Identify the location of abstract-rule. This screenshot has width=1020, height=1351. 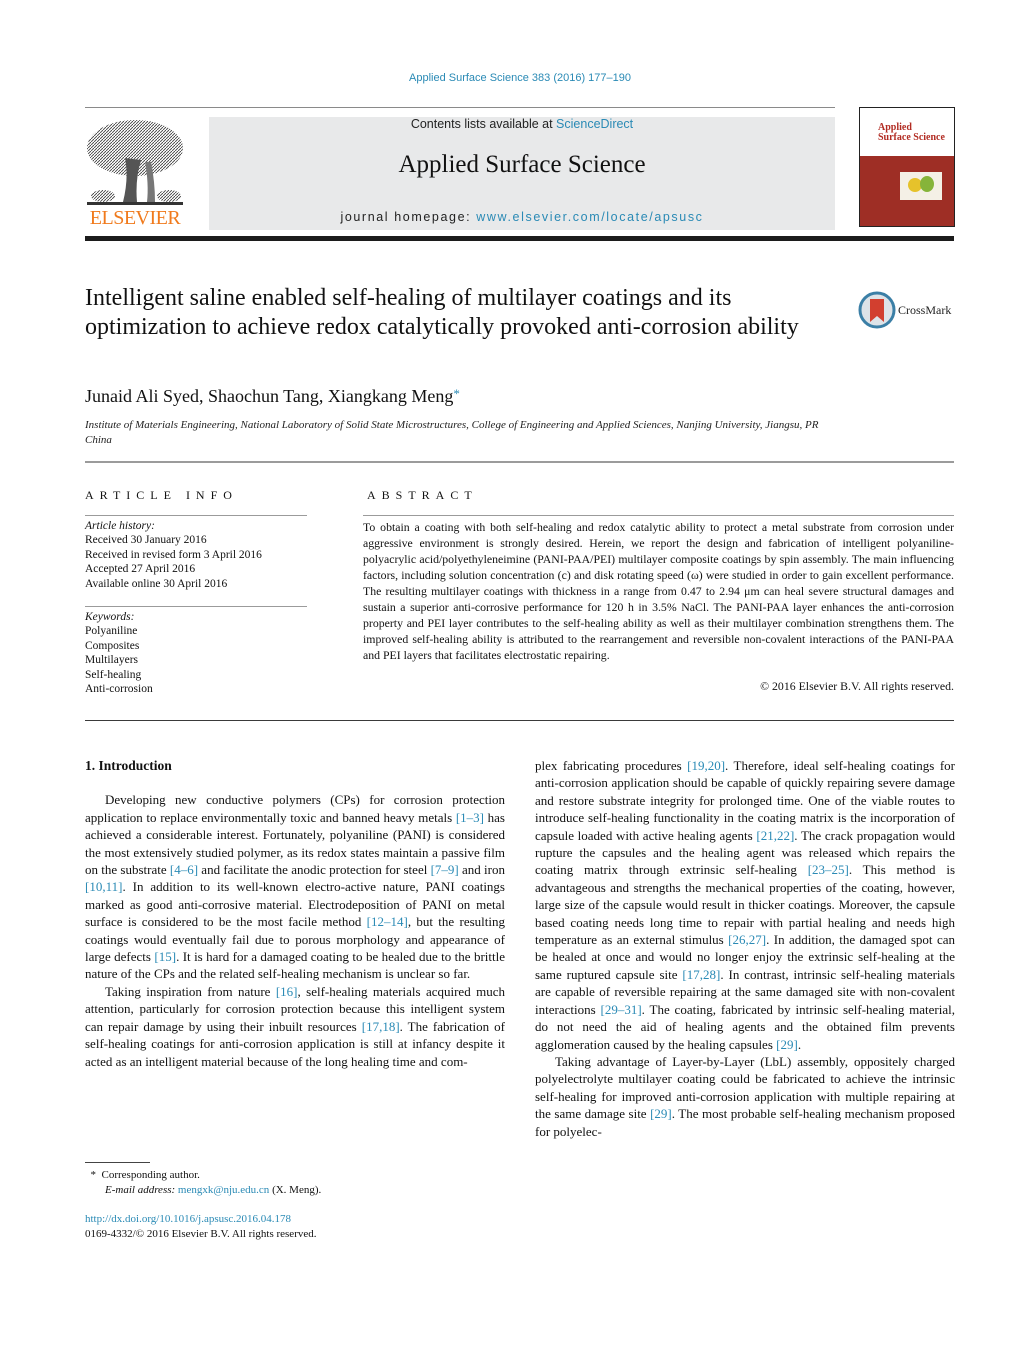
(658, 515).